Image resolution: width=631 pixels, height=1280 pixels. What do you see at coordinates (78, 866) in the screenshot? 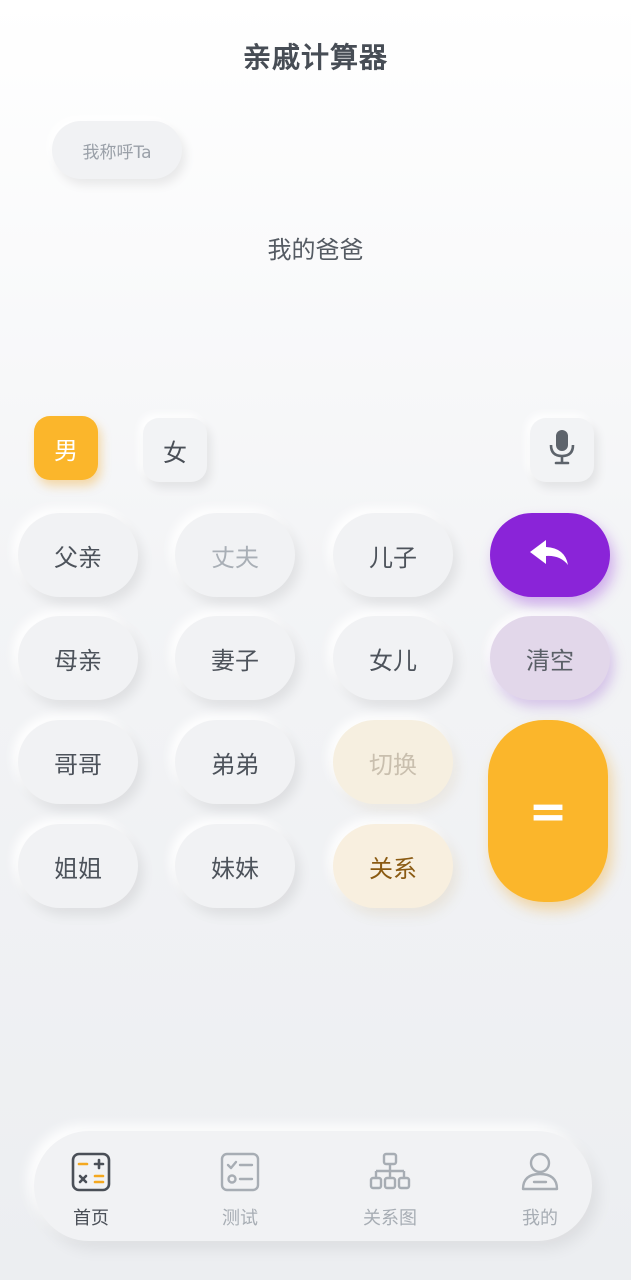
I see `key-elder-sister: 姐姐` at bounding box center [78, 866].